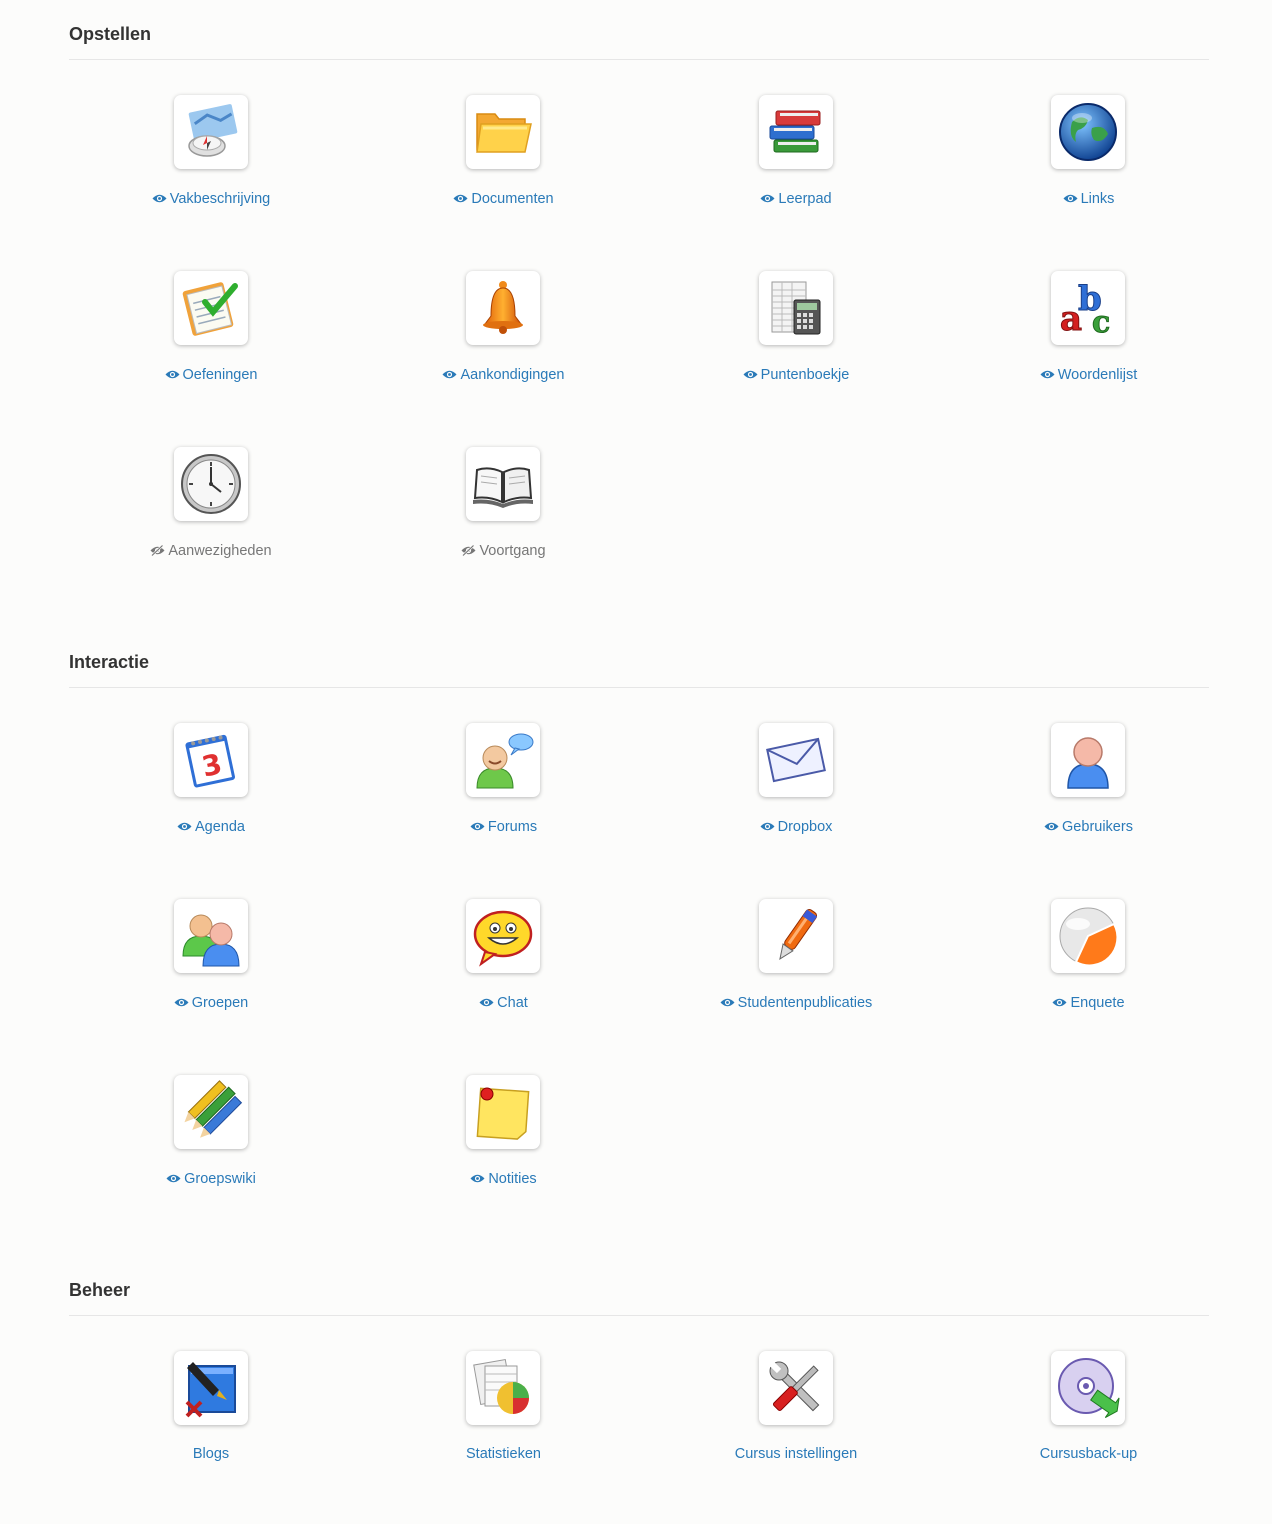  Describe the element at coordinates (109, 662) in the screenshot. I see `section-title: Interactie` at that location.